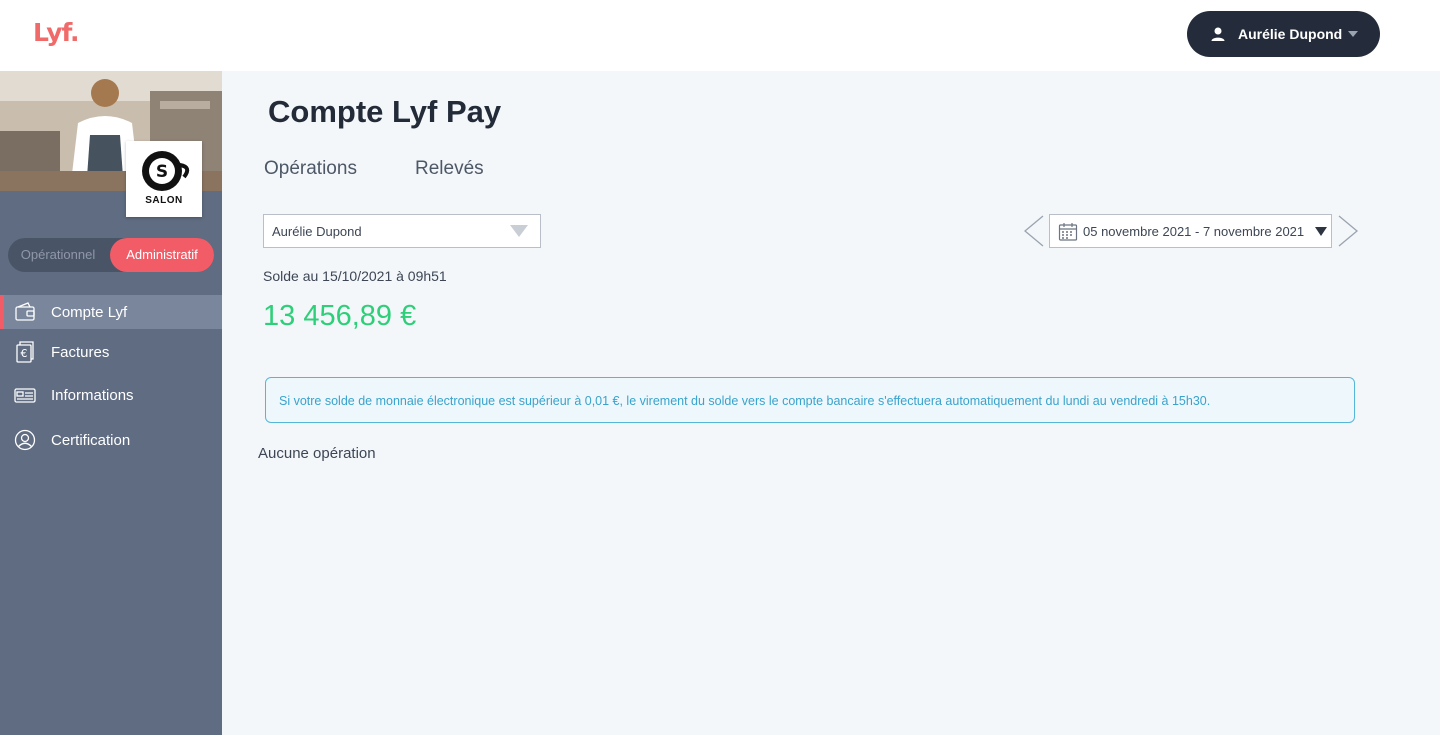 Image resolution: width=1440 pixels, height=735 pixels. I want to click on balance-amount: 13 456,89 €, so click(340, 316).